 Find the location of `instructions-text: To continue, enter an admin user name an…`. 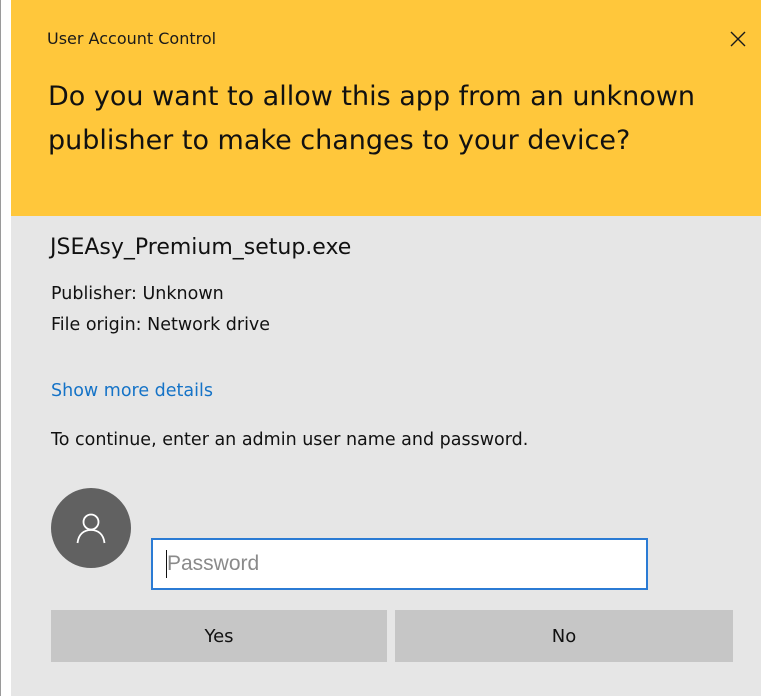

instructions-text: To continue, enter an admin user name an… is located at coordinates (290, 440).